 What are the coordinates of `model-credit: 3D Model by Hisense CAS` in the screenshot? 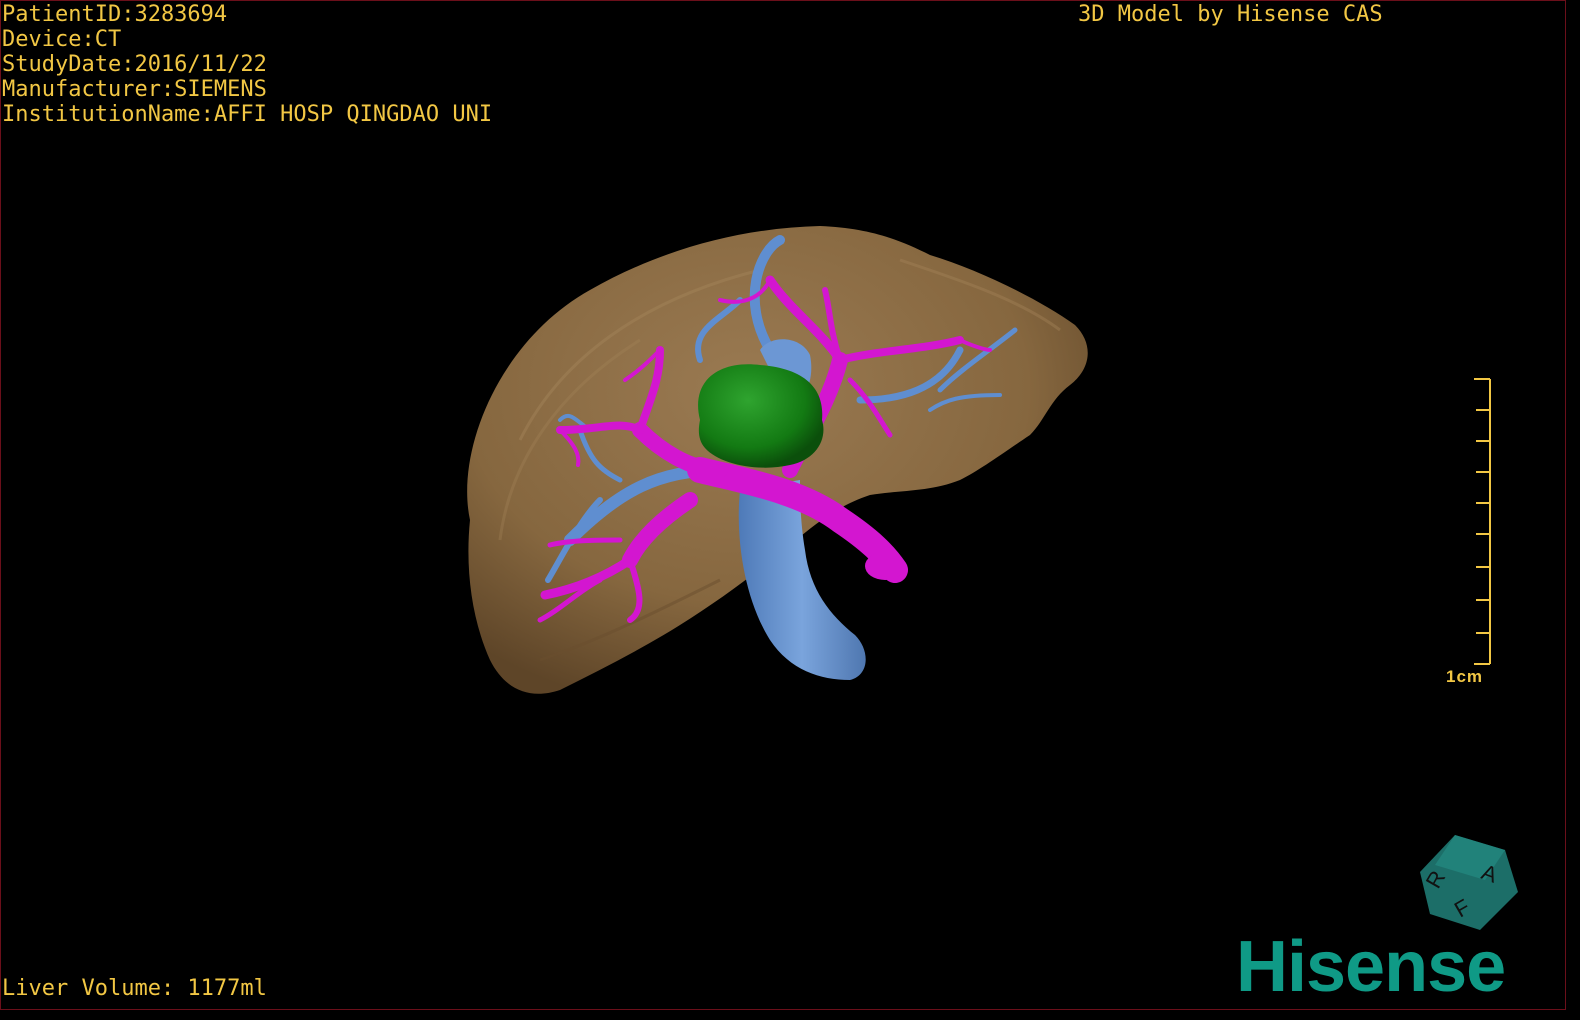 It's located at (1230, 14).